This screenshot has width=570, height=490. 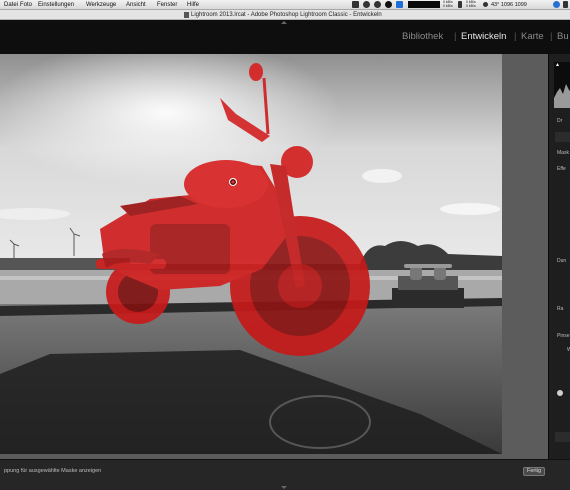 What do you see at coordinates (485, 4) in the screenshot?
I see `weather-icon` at bounding box center [485, 4].